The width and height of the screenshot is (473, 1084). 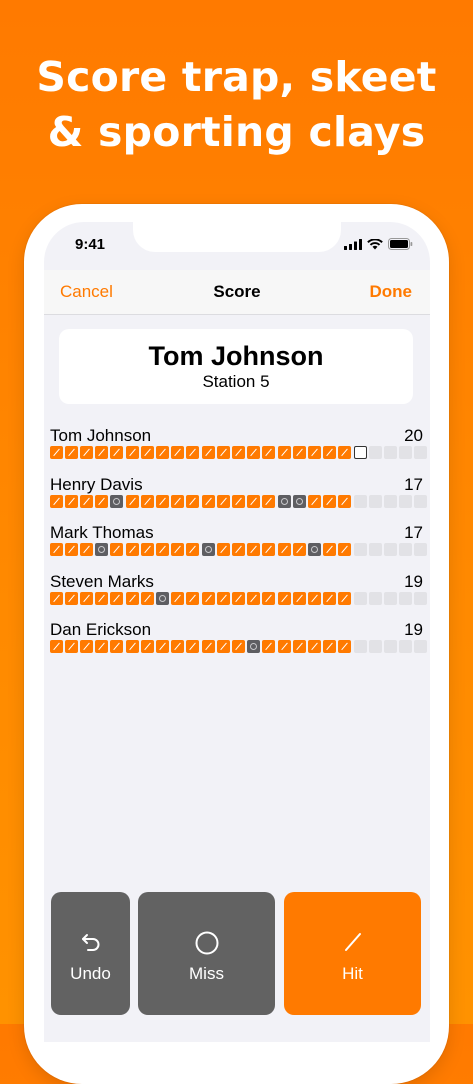 What do you see at coordinates (102, 532) in the screenshot?
I see `player-name: Mark Thomas` at bounding box center [102, 532].